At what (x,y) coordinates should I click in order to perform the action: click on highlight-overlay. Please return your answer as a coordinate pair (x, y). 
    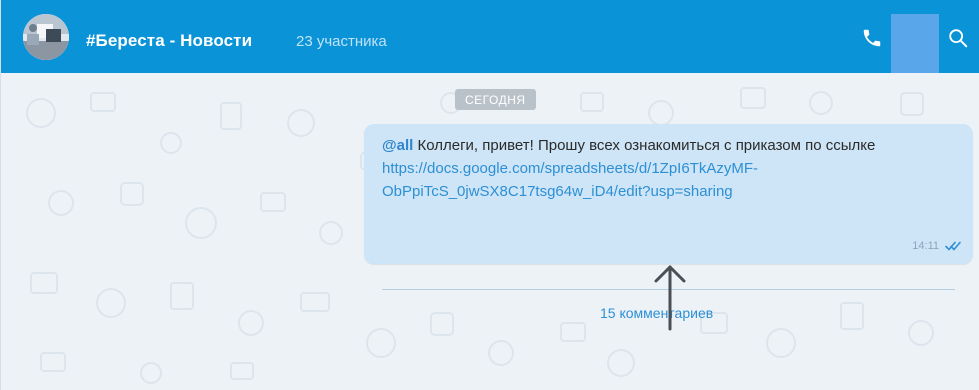
    Looking at the image, I should click on (915, 43).